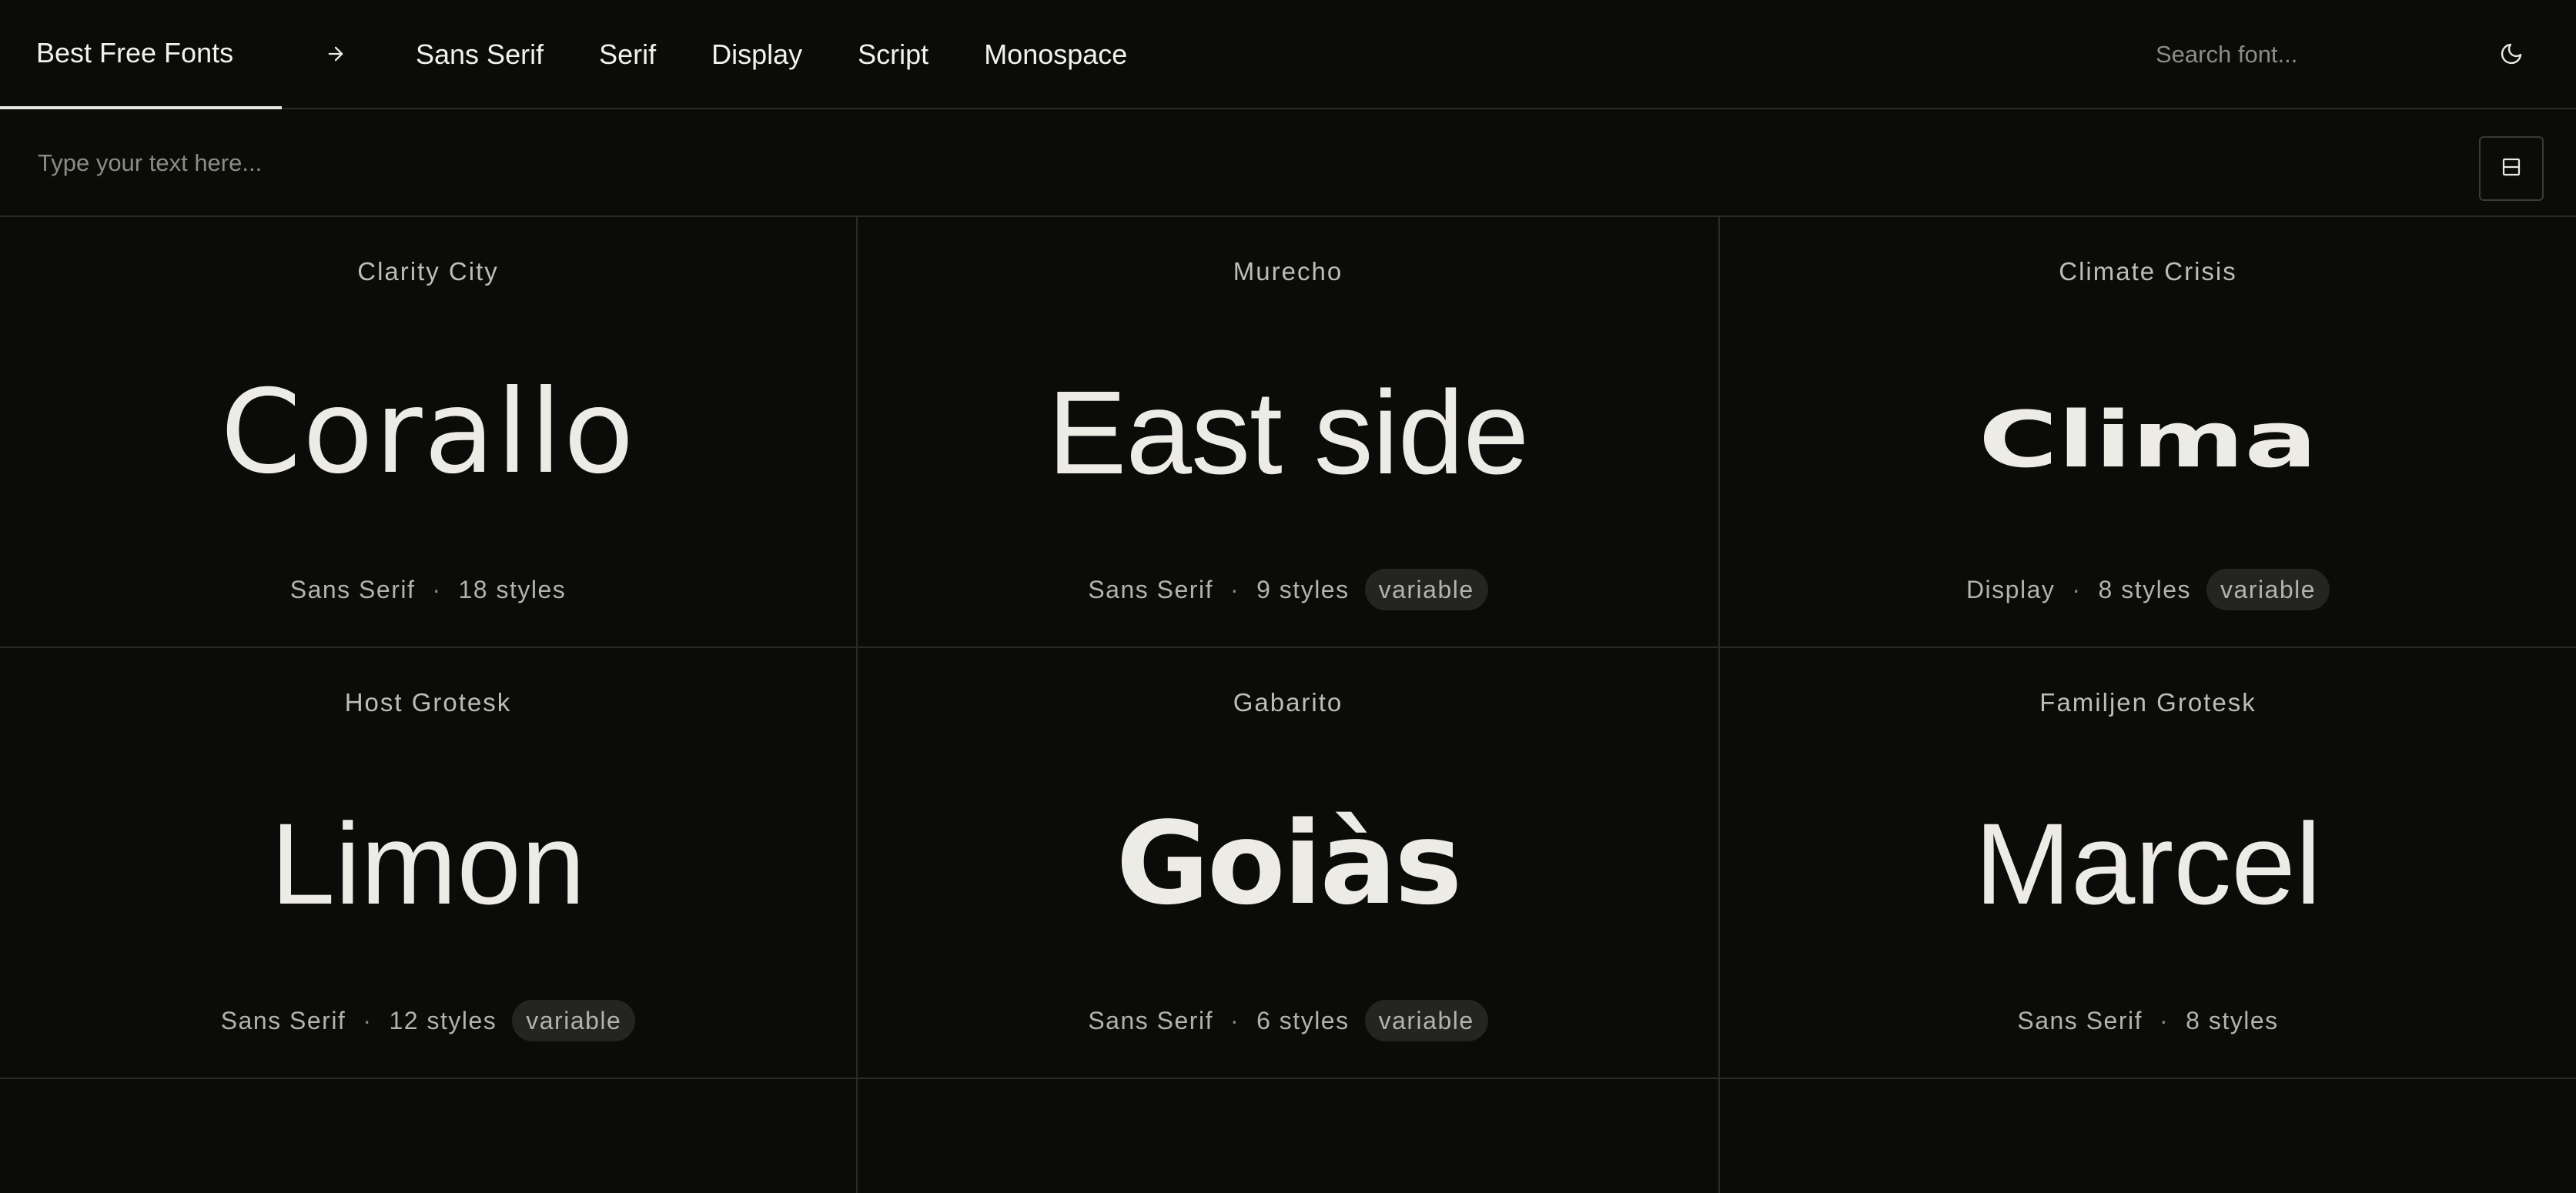 This screenshot has width=2576, height=1193. What do you see at coordinates (1288, 702) in the screenshot?
I see `font-name: Gabarito` at bounding box center [1288, 702].